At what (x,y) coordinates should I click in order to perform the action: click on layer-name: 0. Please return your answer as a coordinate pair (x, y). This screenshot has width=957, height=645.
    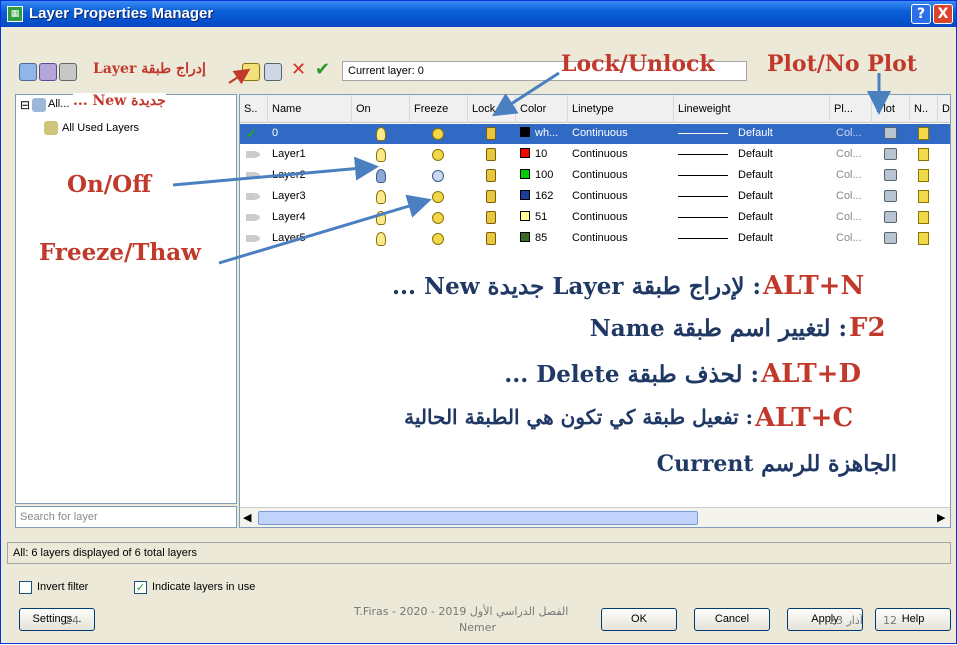
    Looking at the image, I should click on (275, 133).